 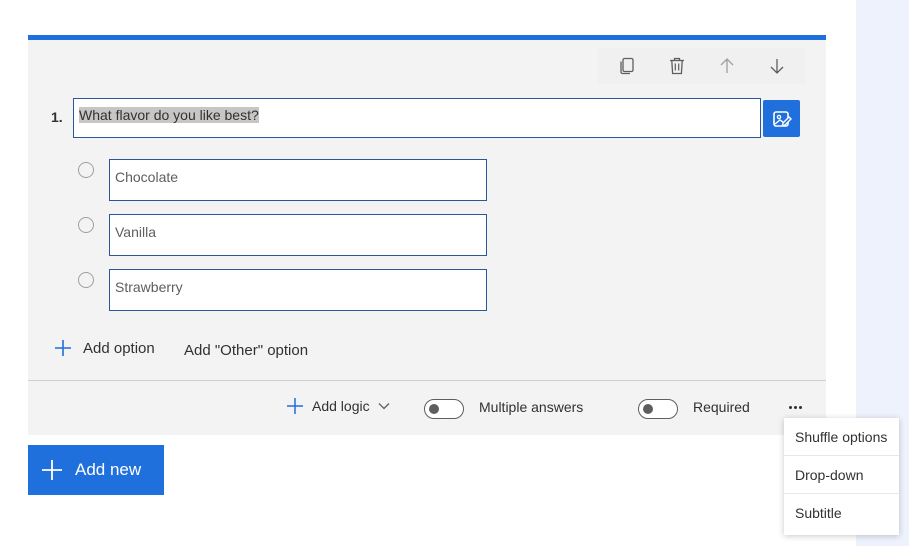 I want to click on more-options-button, so click(x=795, y=407).